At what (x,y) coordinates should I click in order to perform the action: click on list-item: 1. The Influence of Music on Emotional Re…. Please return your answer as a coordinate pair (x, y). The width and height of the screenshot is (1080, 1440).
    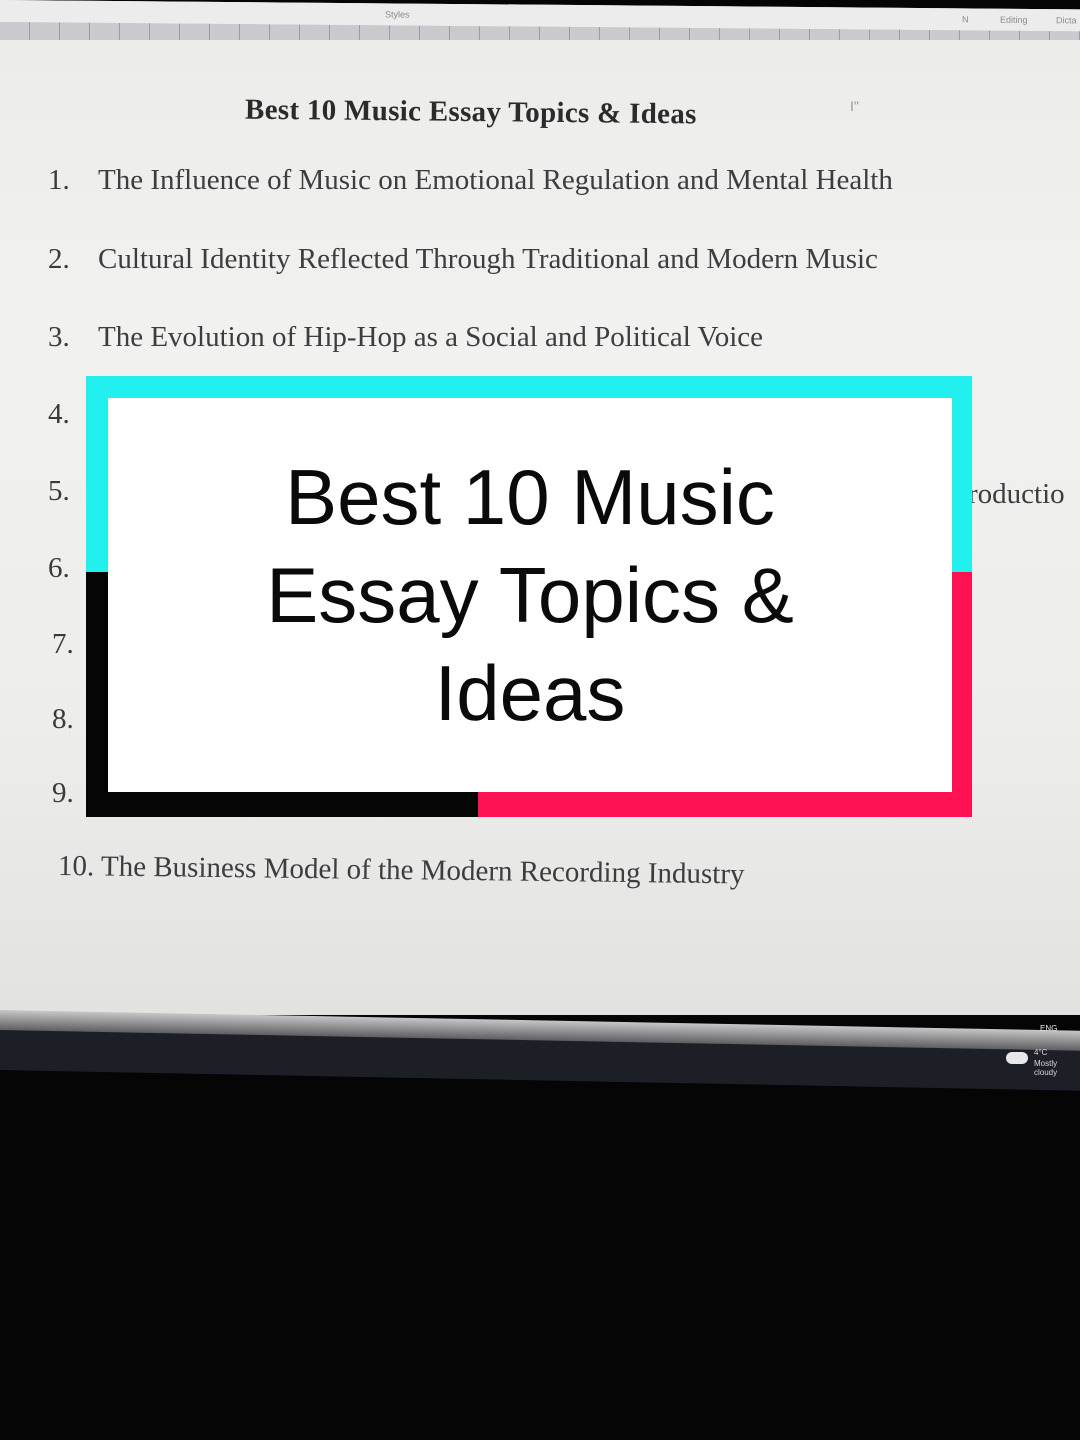
    Looking at the image, I should click on (470, 180).